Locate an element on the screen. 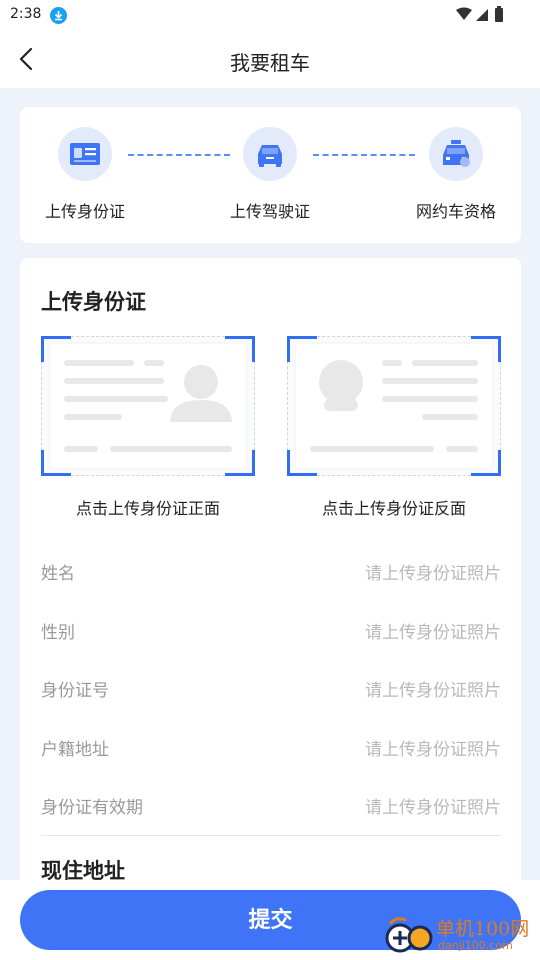 This screenshot has width=540, height=960. field-label: 户籍地址 is located at coordinates (75, 750).